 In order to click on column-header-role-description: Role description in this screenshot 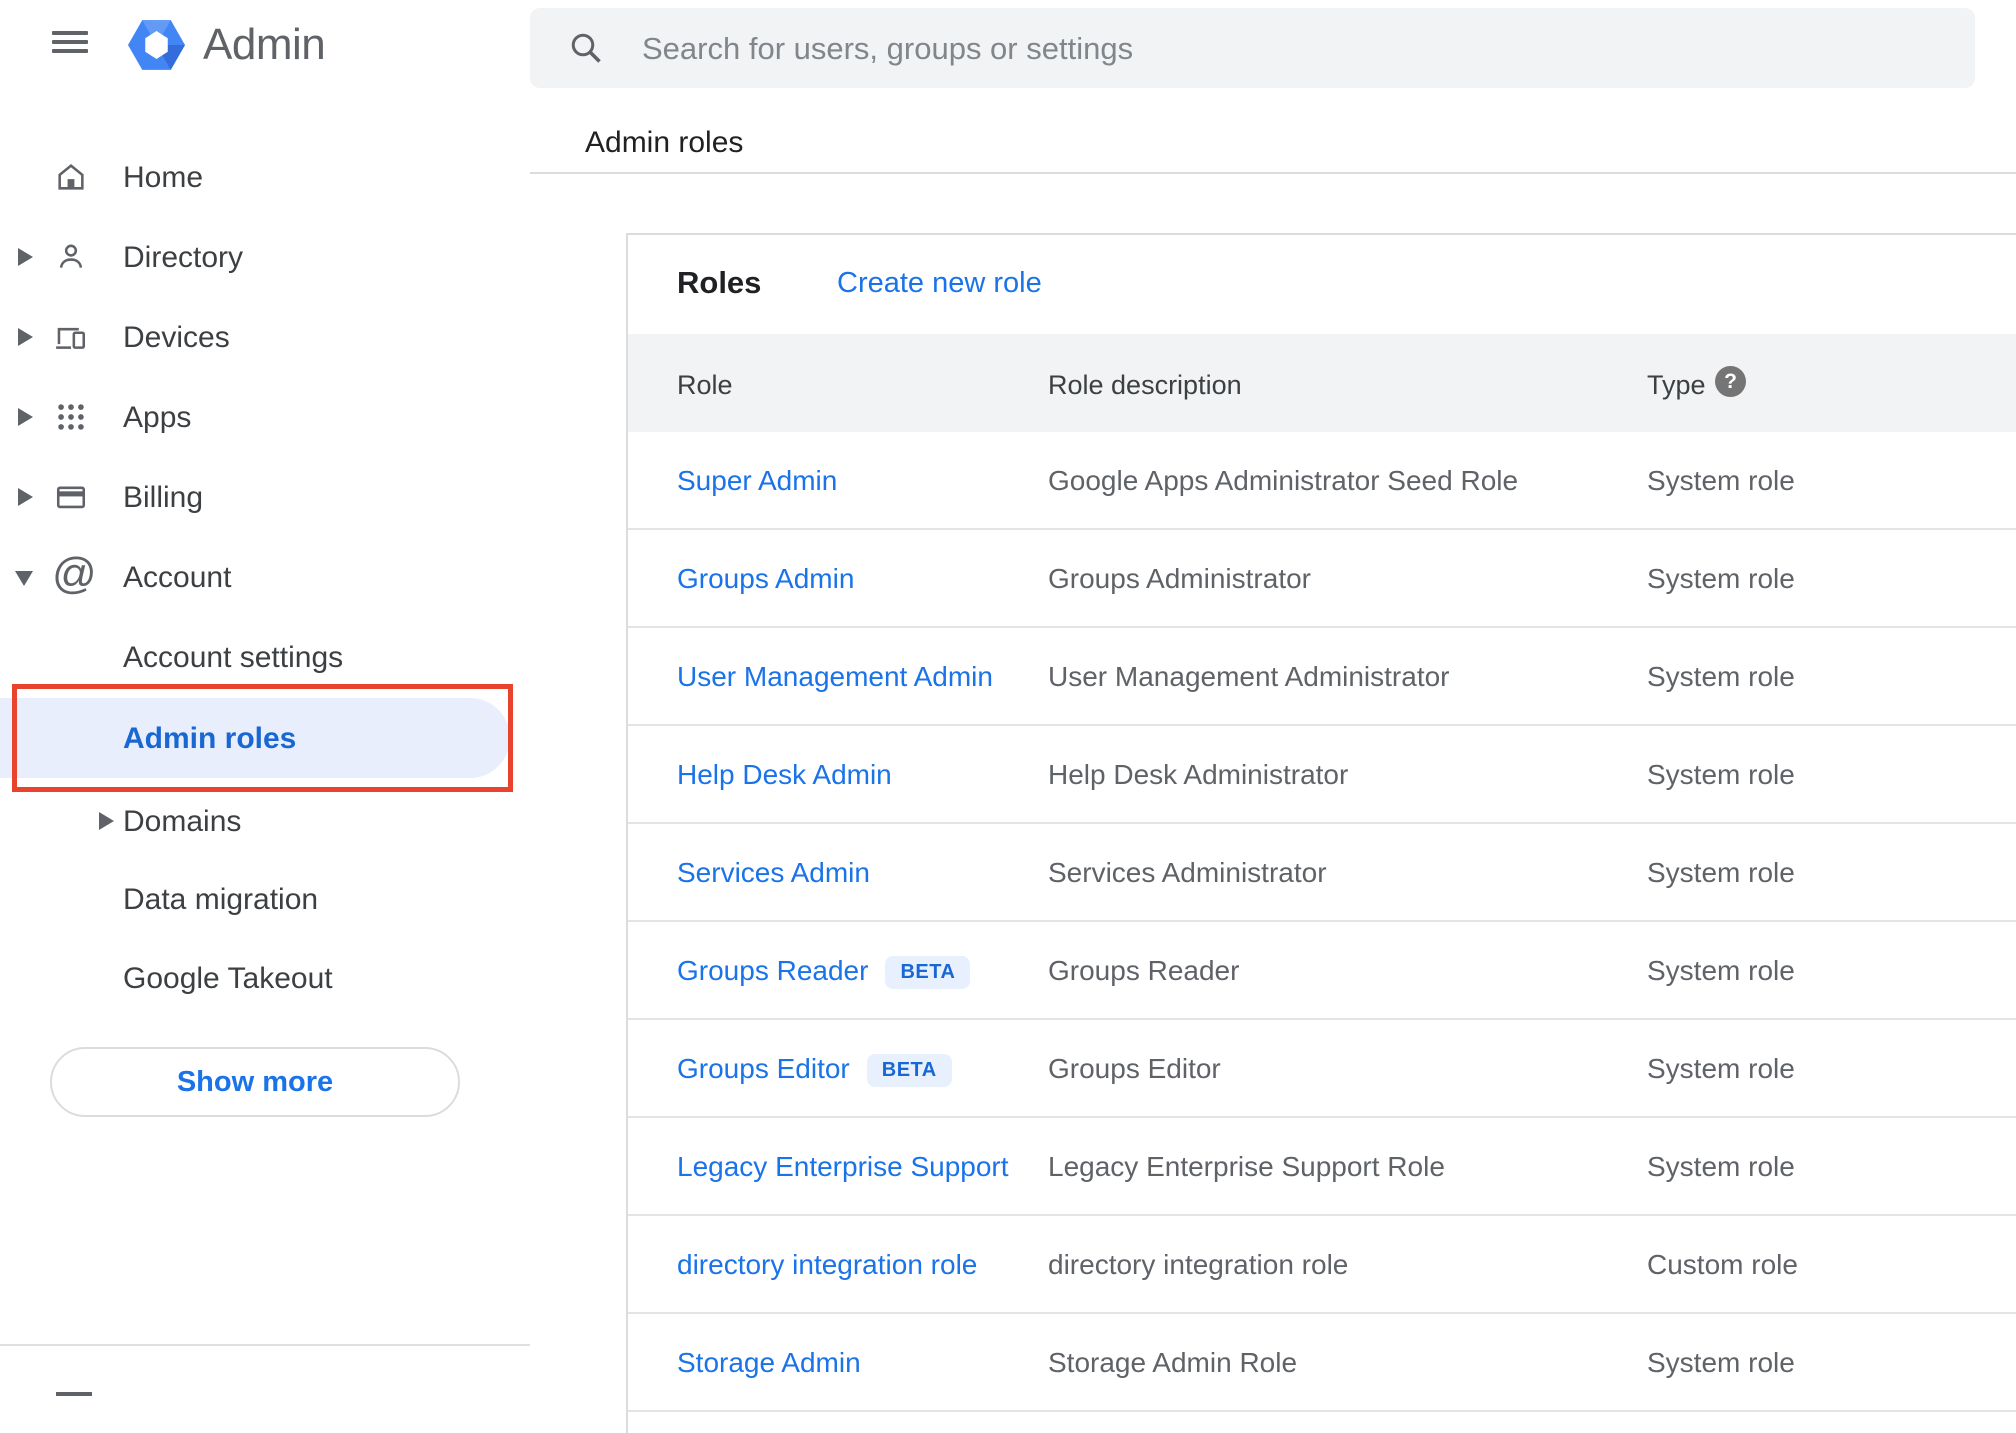, I will do `click(1145, 385)`.